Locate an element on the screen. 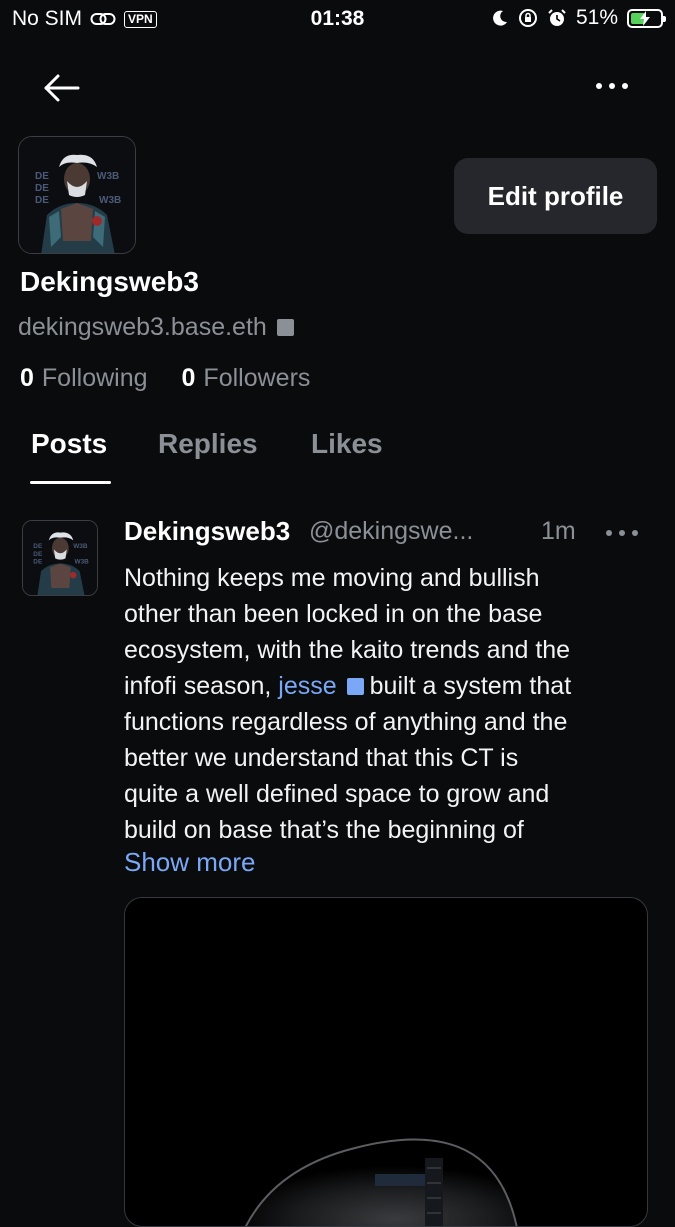 The height and width of the screenshot is (1227, 675). tab-likes: Likes is located at coordinates (347, 444).